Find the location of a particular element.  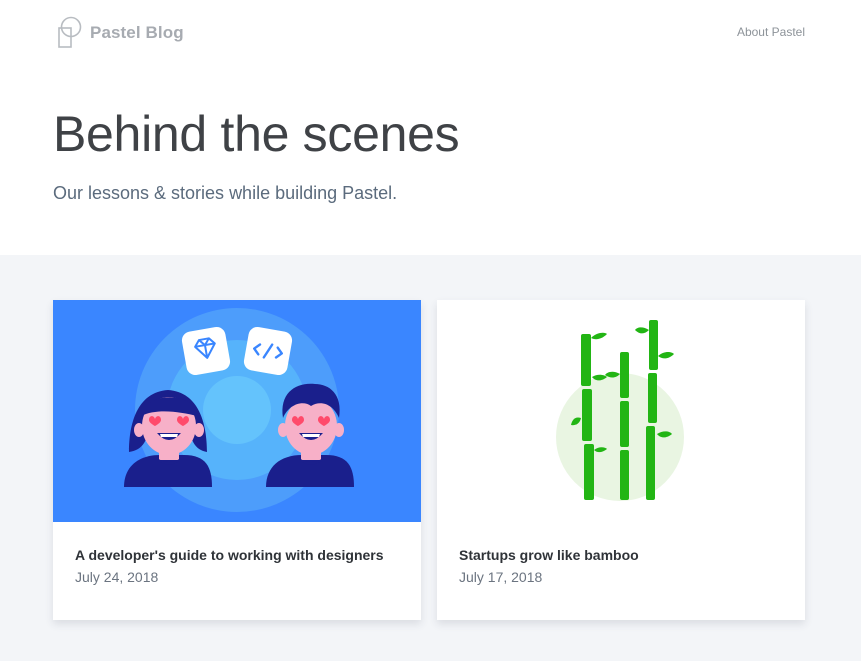

designer-developer-illustration is located at coordinates (237, 411).